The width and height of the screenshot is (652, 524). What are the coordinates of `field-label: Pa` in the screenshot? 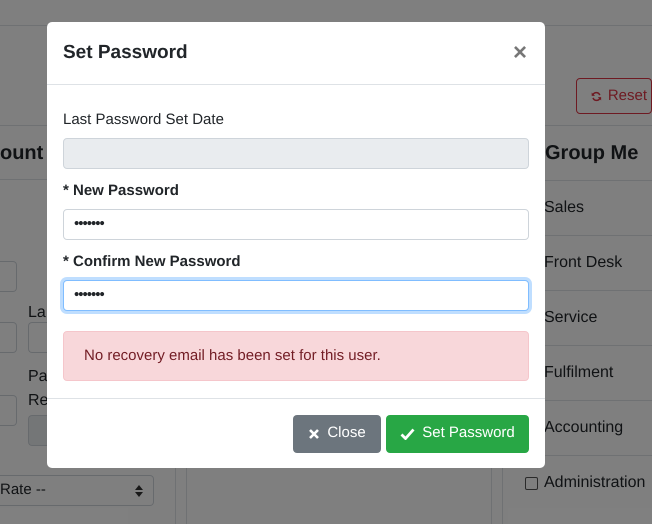 It's located at (38, 377).